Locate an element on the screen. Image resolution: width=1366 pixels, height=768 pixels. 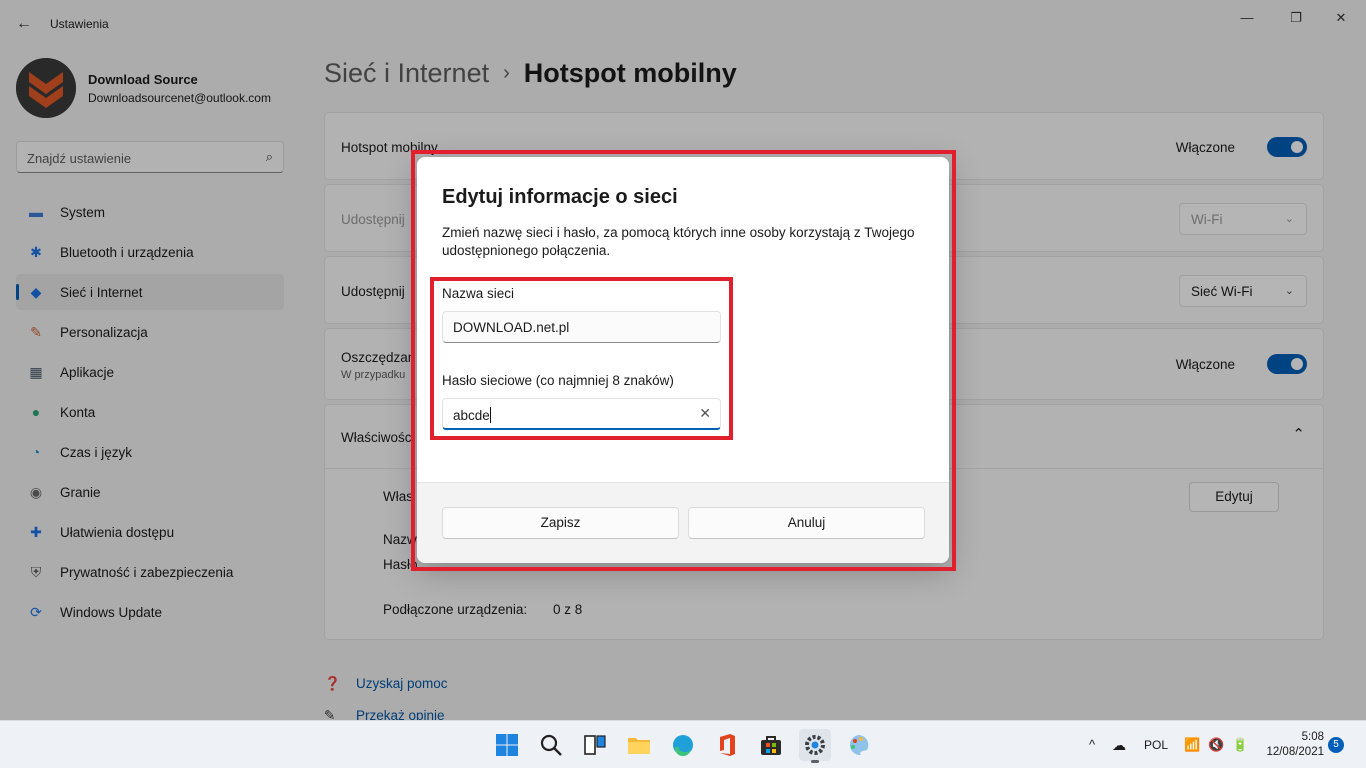
notification-badge: 5 is located at coordinates (1336, 745).